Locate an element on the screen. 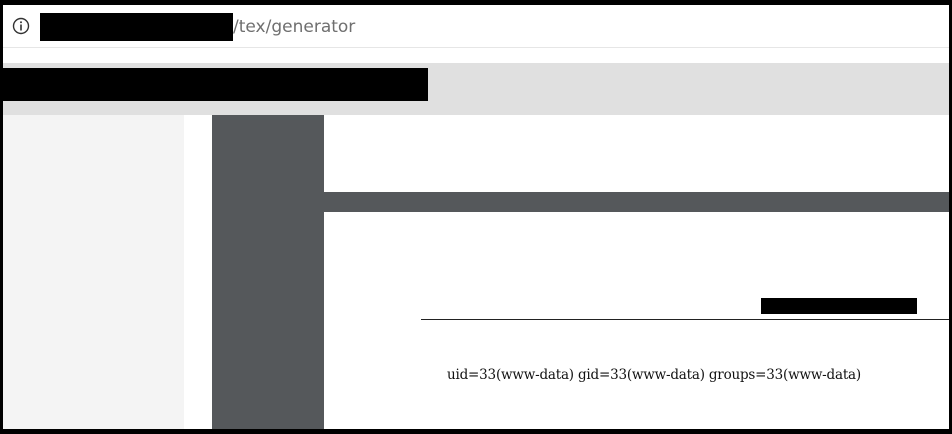 This screenshot has height=434, width=952. address-bar: /tex/generator is located at coordinates (476, 26).